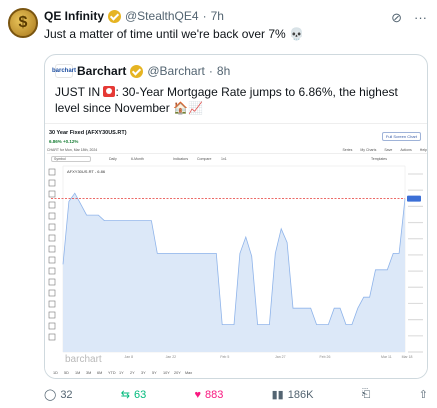 The height and width of the screenshot is (408, 437). Describe the element at coordinates (55, 373) in the screenshot. I see `timeframe-button: 1D` at that location.